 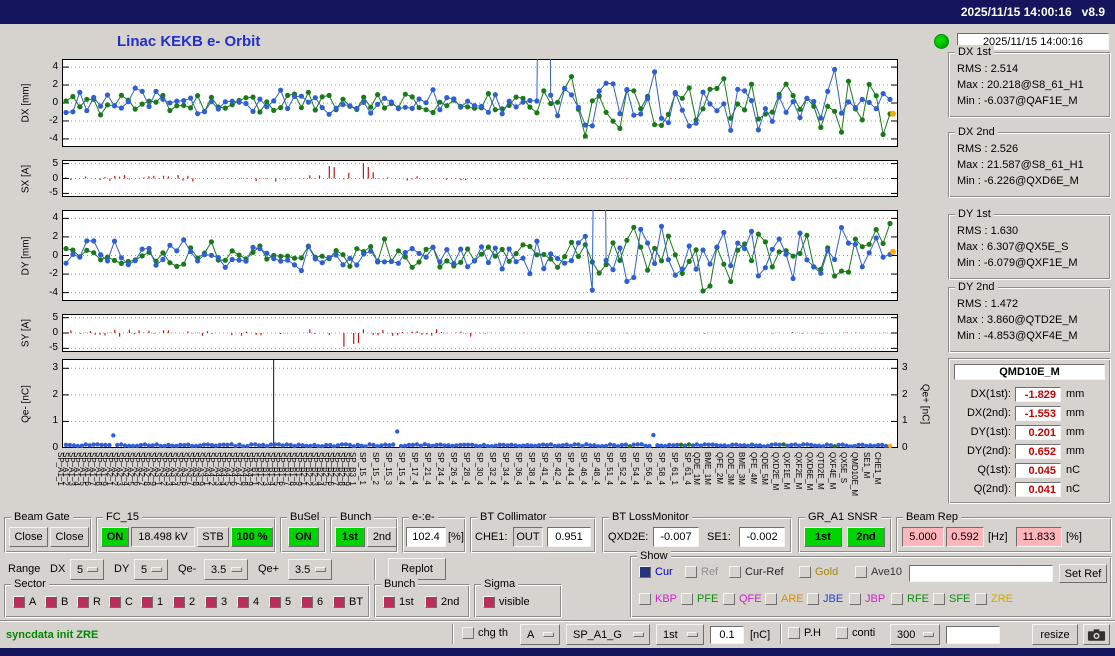 I want to click on count-menu: 300, so click(x=915, y=634).